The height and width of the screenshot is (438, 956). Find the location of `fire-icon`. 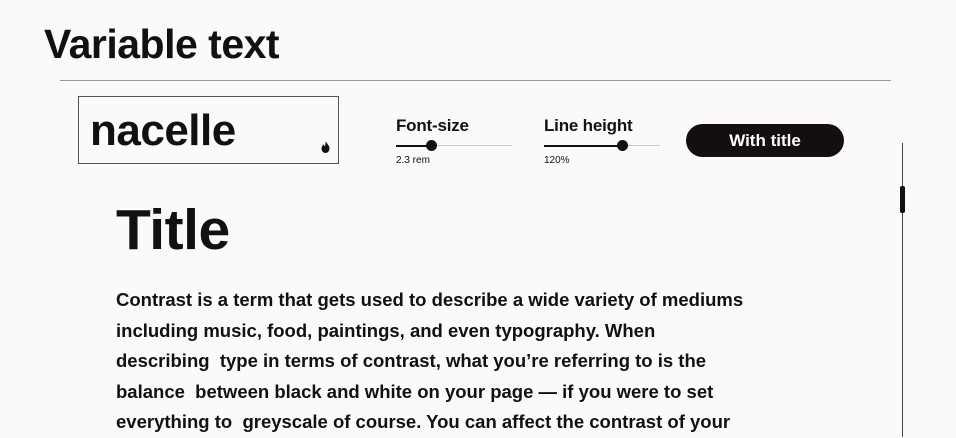

fire-icon is located at coordinates (325, 147).